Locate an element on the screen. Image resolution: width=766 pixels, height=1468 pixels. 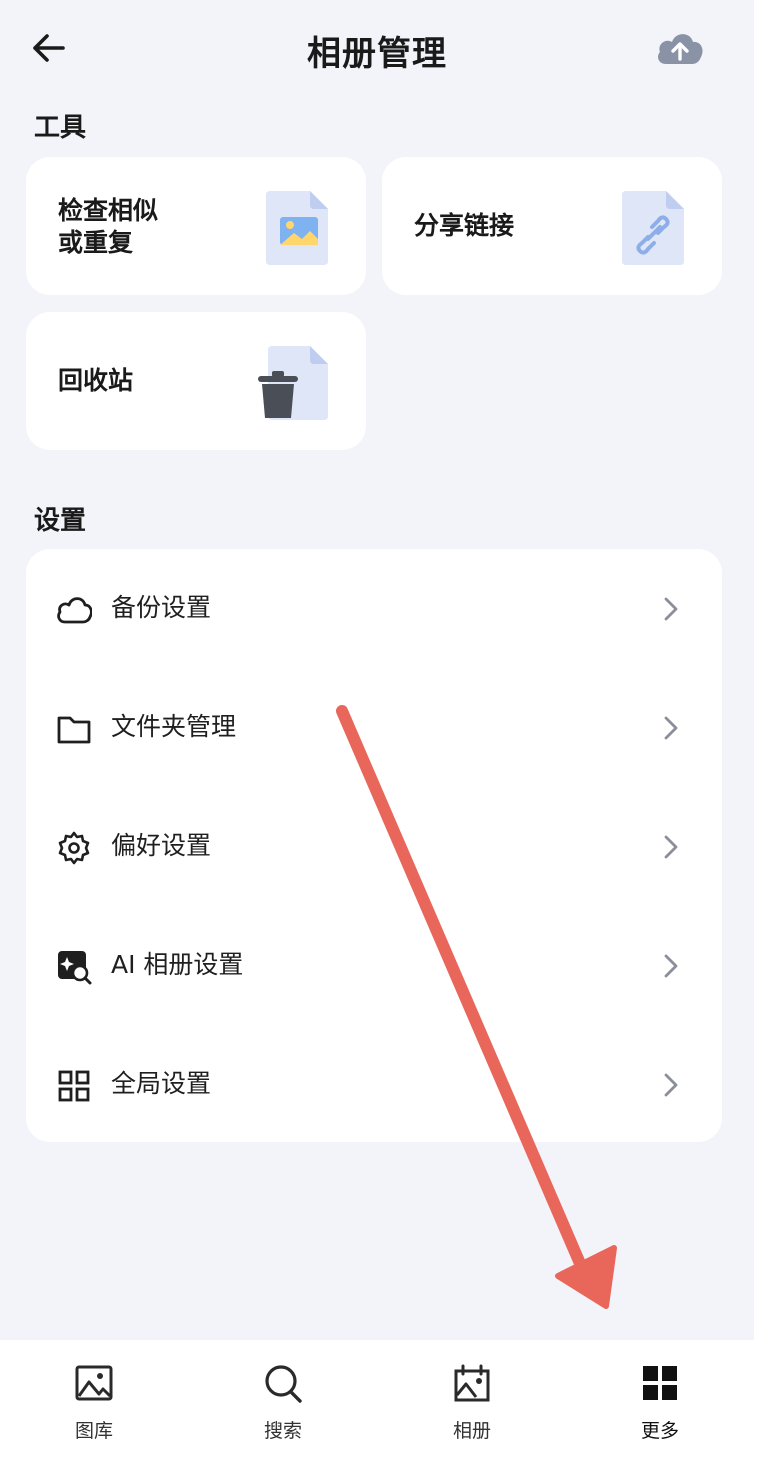
tool-card-label: 检查相似 或重复 is located at coordinates (108, 226).